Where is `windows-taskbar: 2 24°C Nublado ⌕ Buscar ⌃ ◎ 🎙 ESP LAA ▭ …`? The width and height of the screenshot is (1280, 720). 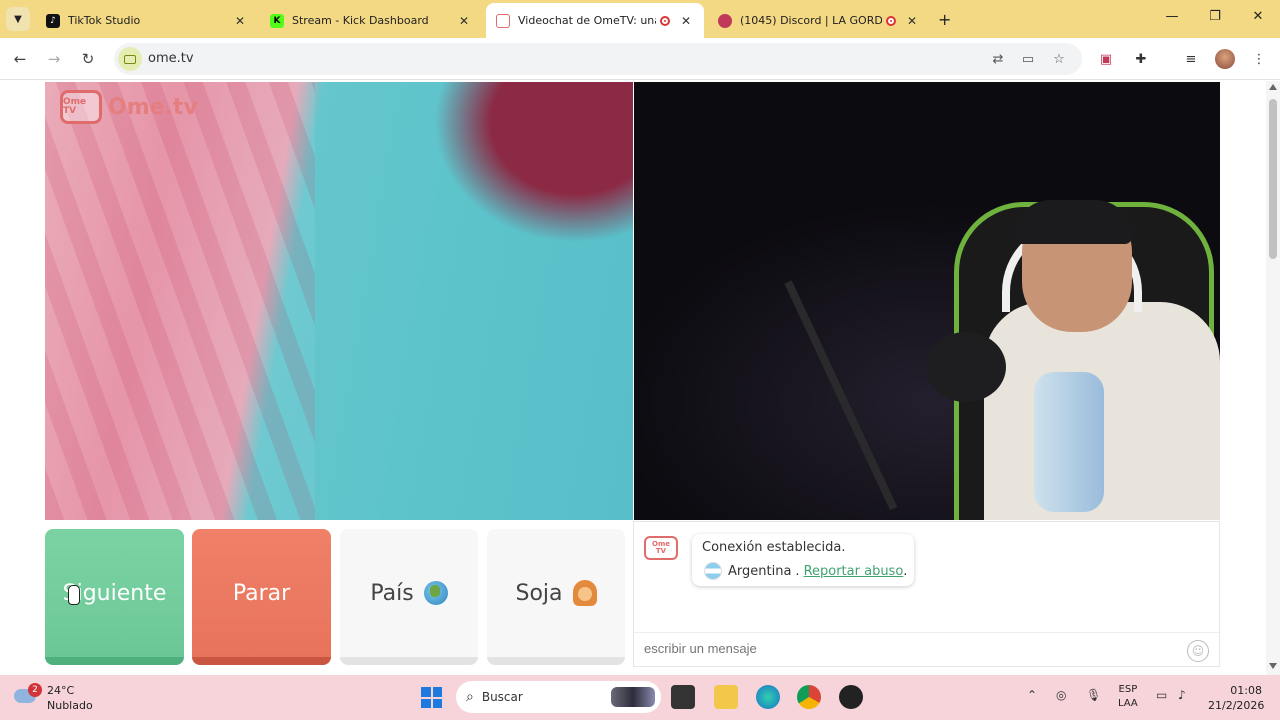
windows-taskbar: 2 24°C Nublado ⌕ Buscar ⌃ ◎ 🎙 ESP LAA ▭ … is located at coordinates (640, 697).